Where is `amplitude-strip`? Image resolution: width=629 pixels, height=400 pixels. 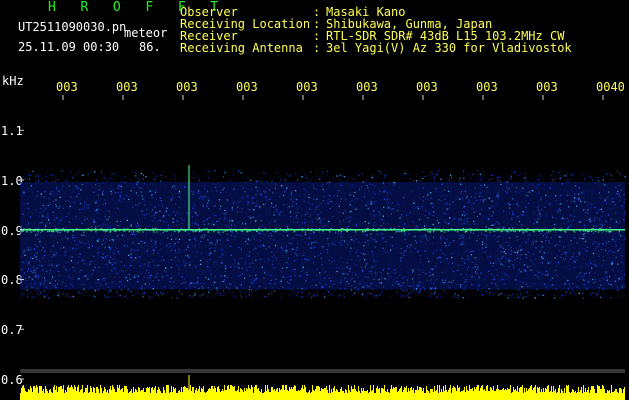 amplitude-strip is located at coordinates (322, 384).